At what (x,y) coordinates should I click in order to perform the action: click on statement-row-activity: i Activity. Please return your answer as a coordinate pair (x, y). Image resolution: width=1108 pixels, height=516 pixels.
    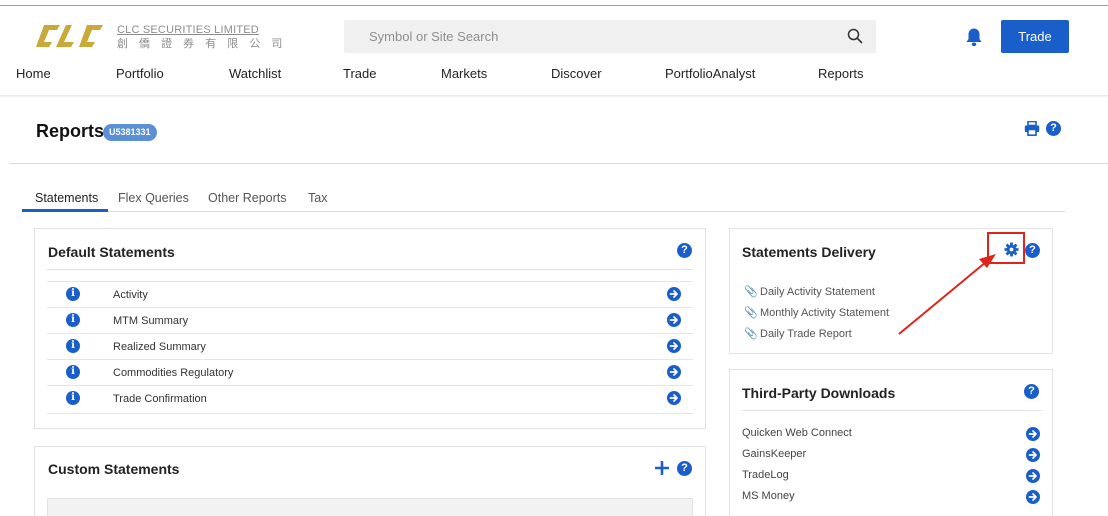
    Looking at the image, I should click on (370, 294).